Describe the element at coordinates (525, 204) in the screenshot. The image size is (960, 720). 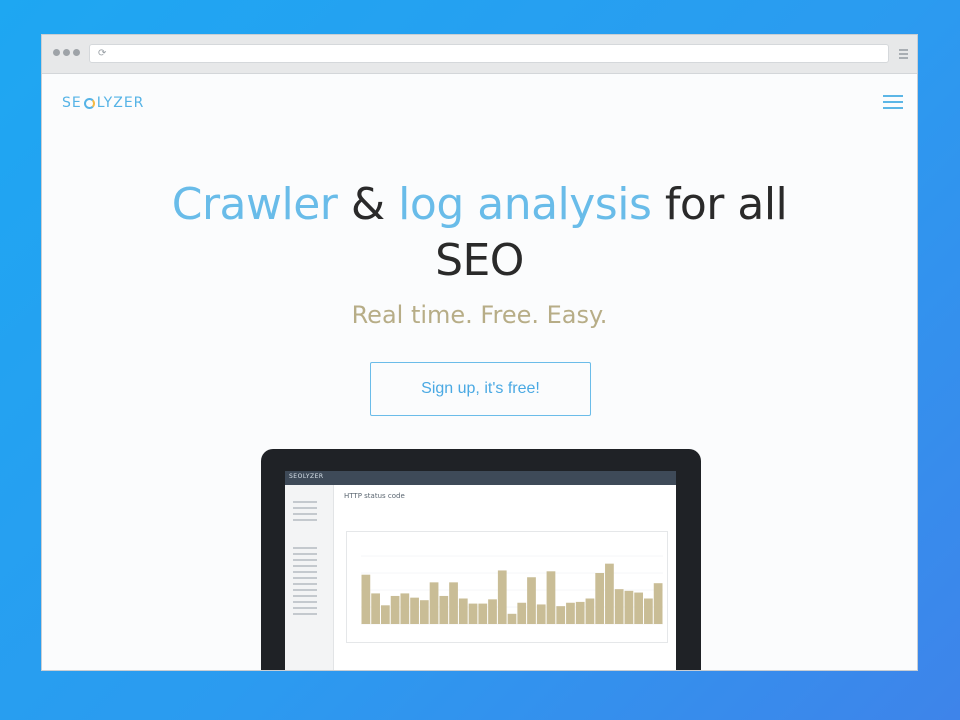
I see `hero-title-log-analysis: log analysis` at that location.